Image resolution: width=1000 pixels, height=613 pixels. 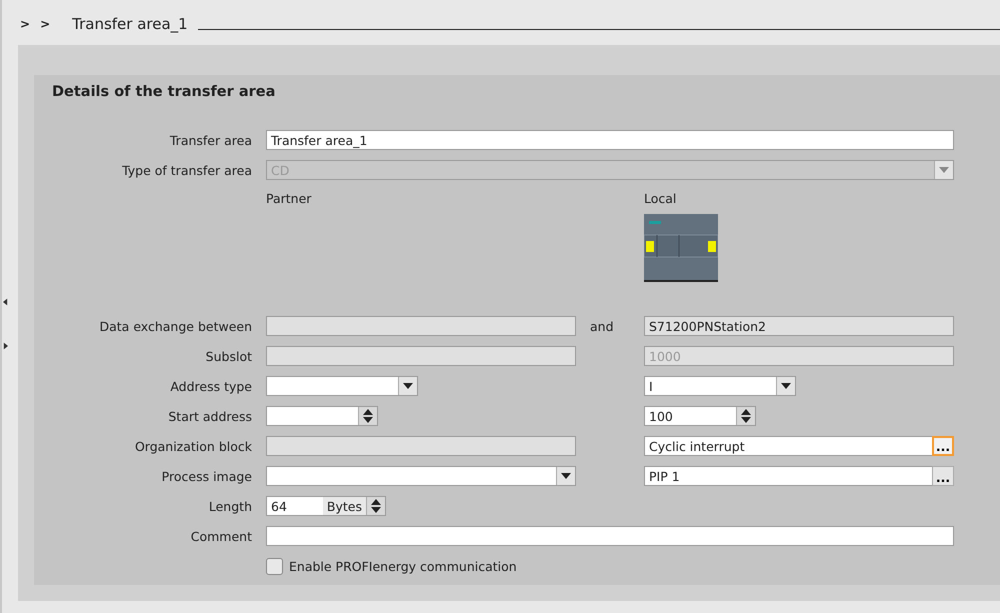 I want to click on section-title: Details of the transfer area, so click(x=164, y=92).